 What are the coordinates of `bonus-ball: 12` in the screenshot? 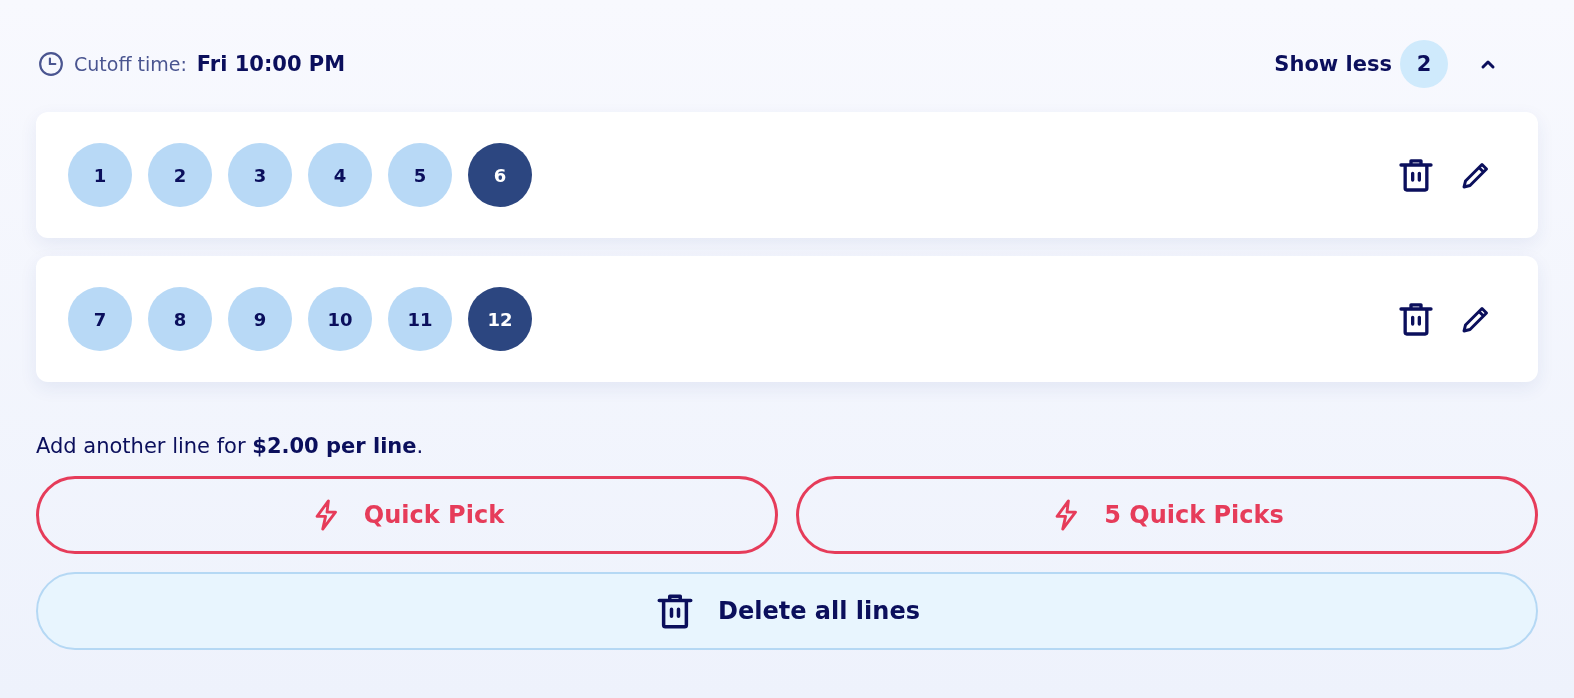 It's located at (500, 319).